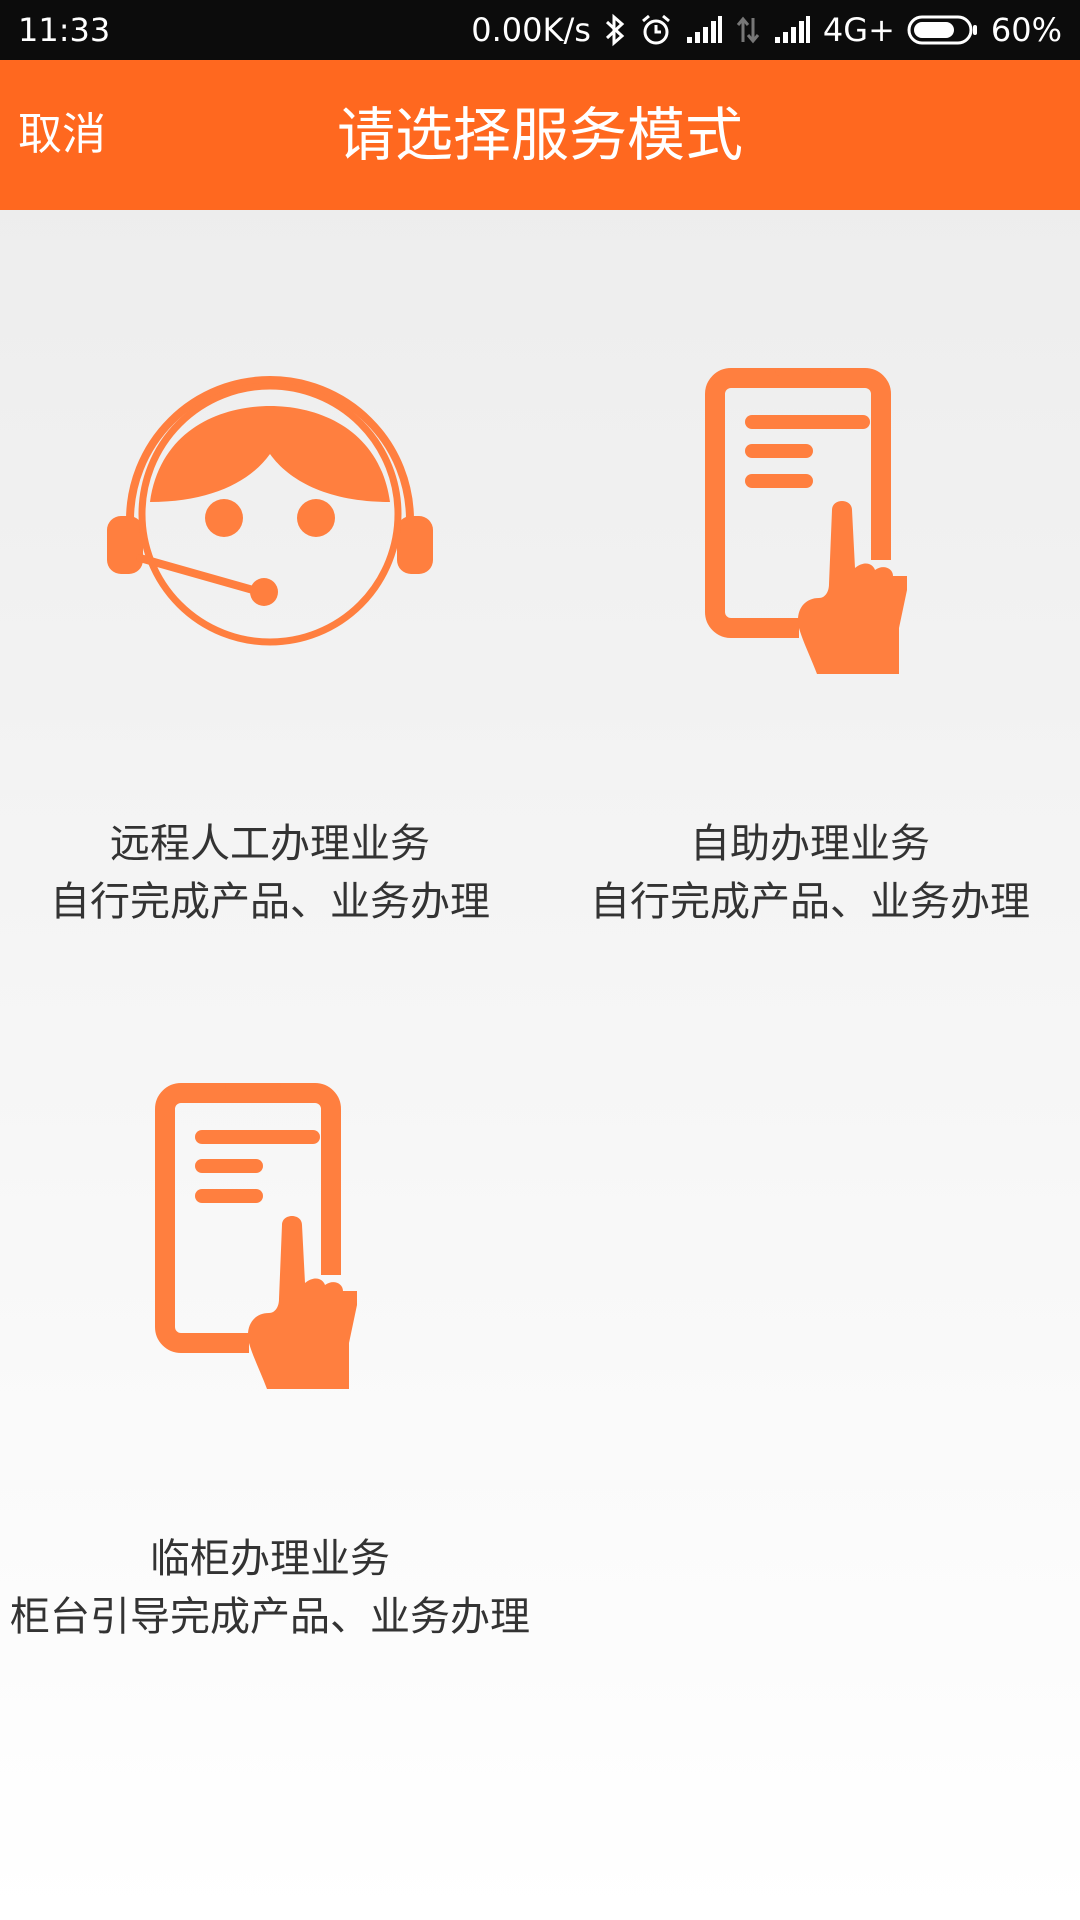  I want to click on battery-level: 60%, so click(1026, 30).